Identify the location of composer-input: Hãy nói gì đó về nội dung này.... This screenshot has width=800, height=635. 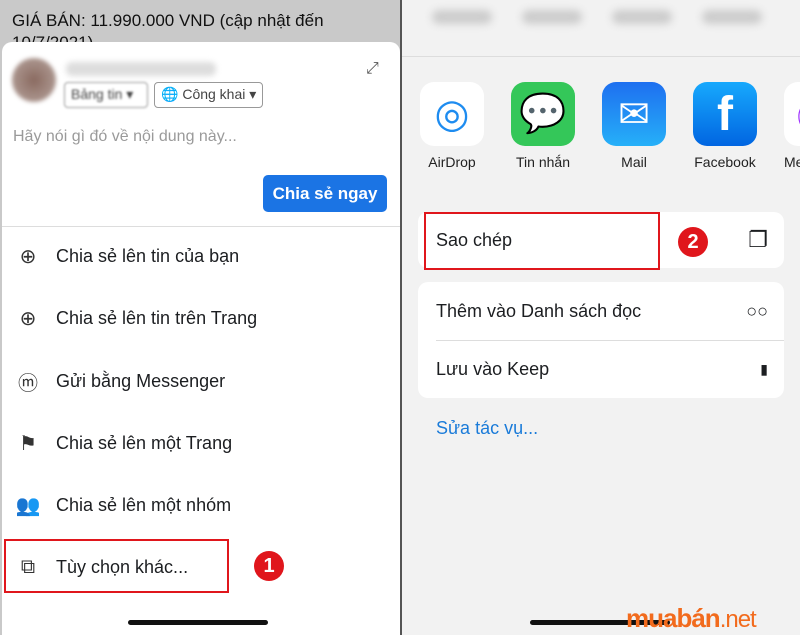
(125, 137).